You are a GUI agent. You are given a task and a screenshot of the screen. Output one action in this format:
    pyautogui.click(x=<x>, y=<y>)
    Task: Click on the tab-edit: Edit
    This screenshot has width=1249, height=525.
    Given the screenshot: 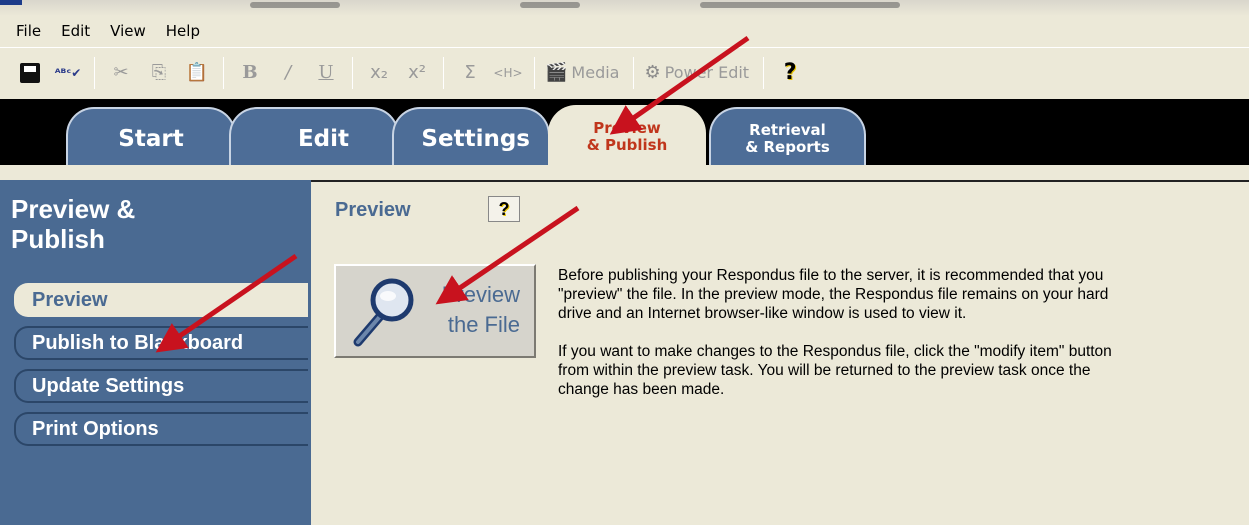 What is the action you would take?
    pyautogui.click(x=314, y=136)
    